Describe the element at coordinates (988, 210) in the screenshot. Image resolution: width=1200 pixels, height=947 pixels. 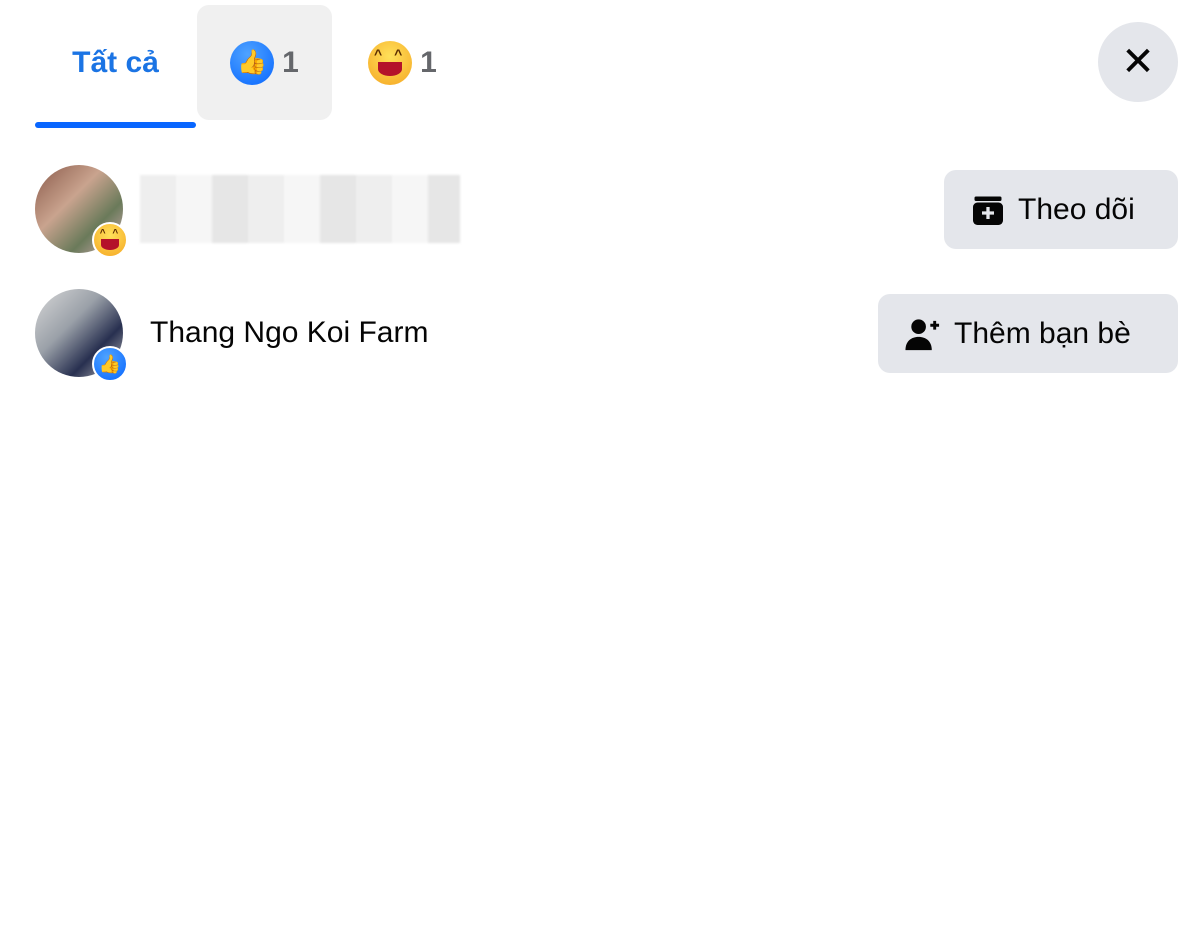
I see `follow-icon` at that location.